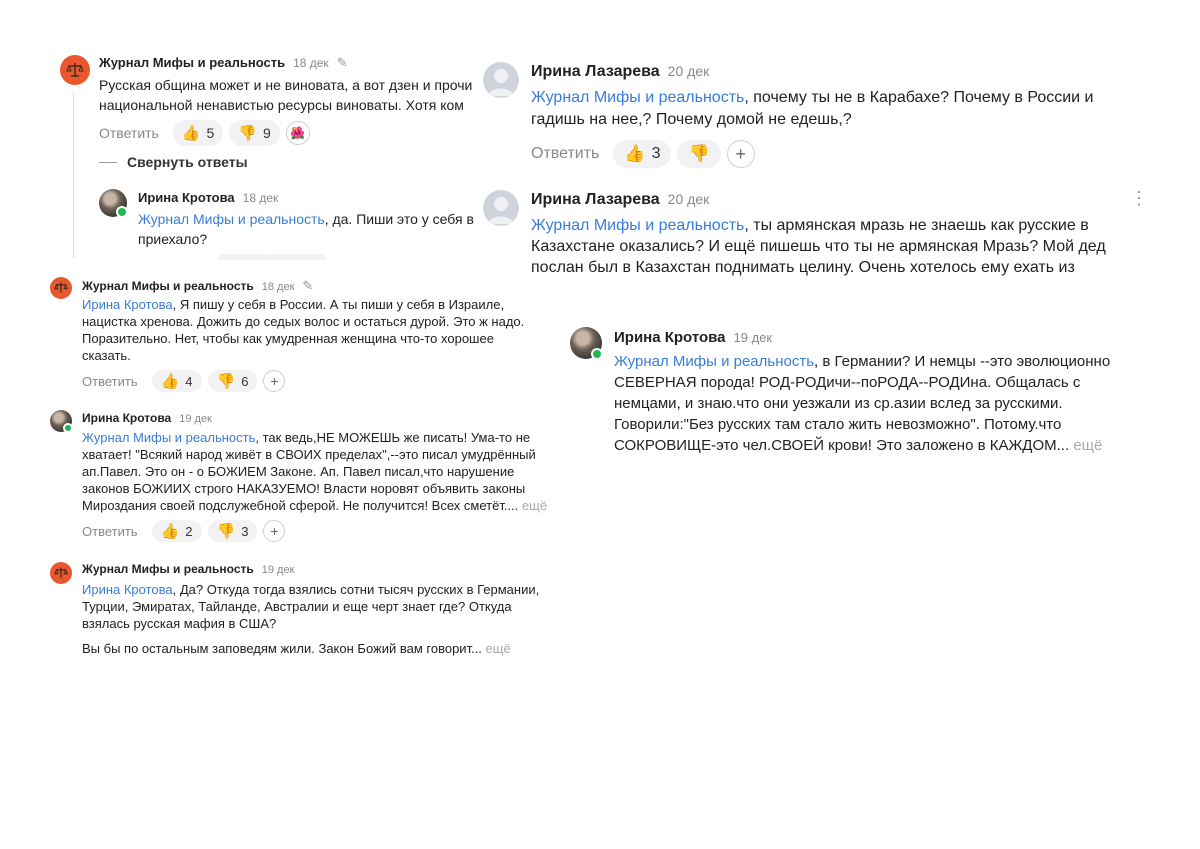 The height and width of the screenshot is (849, 1200). Describe the element at coordinates (73, 175) in the screenshot. I see `thread-line` at that location.